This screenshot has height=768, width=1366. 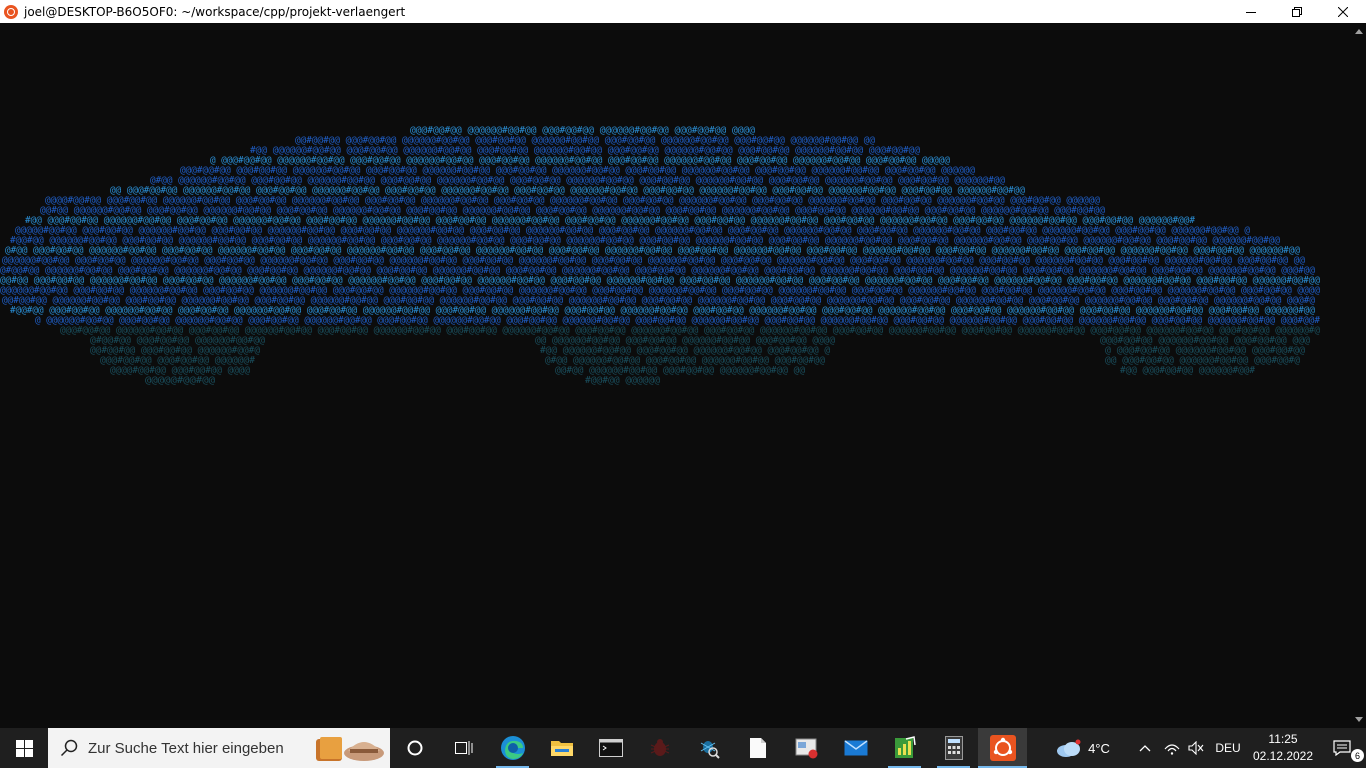 I want to click on calculator-icon, so click(x=953, y=748).